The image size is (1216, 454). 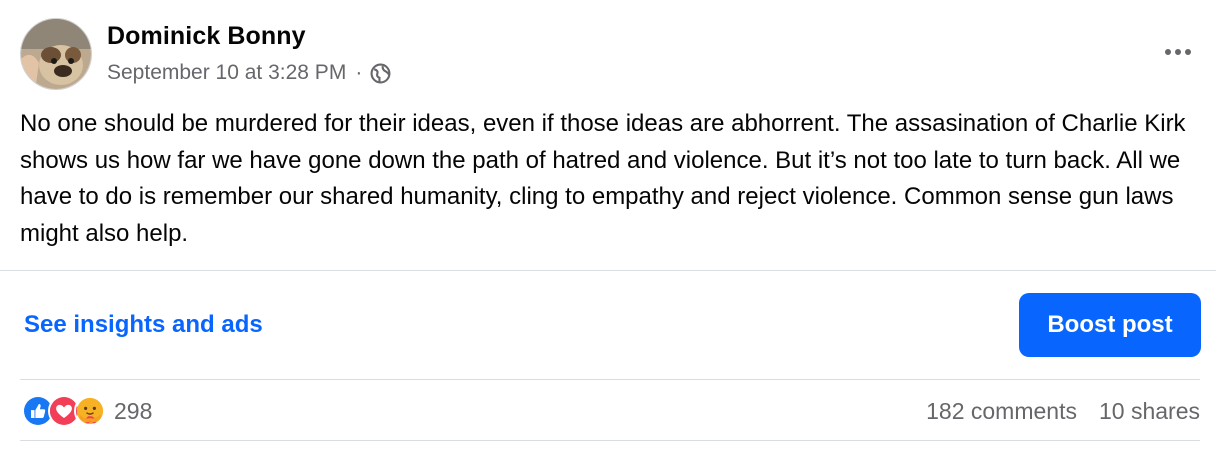 What do you see at coordinates (1178, 52) in the screenshot?
I see `more-horizontal-icon` at bounding box center [1178, 52].